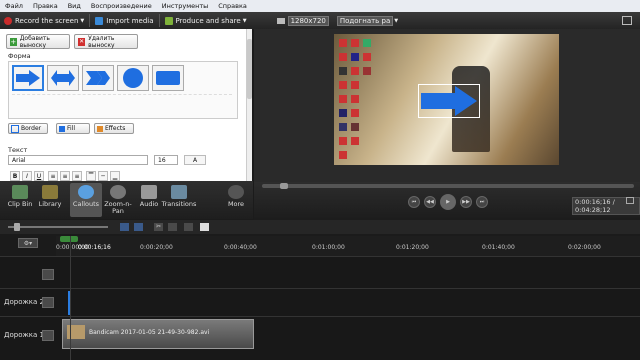 The width and height of the screenshot is (640, 360). I want to click on cut-icon: ✂, so click(158, 227).